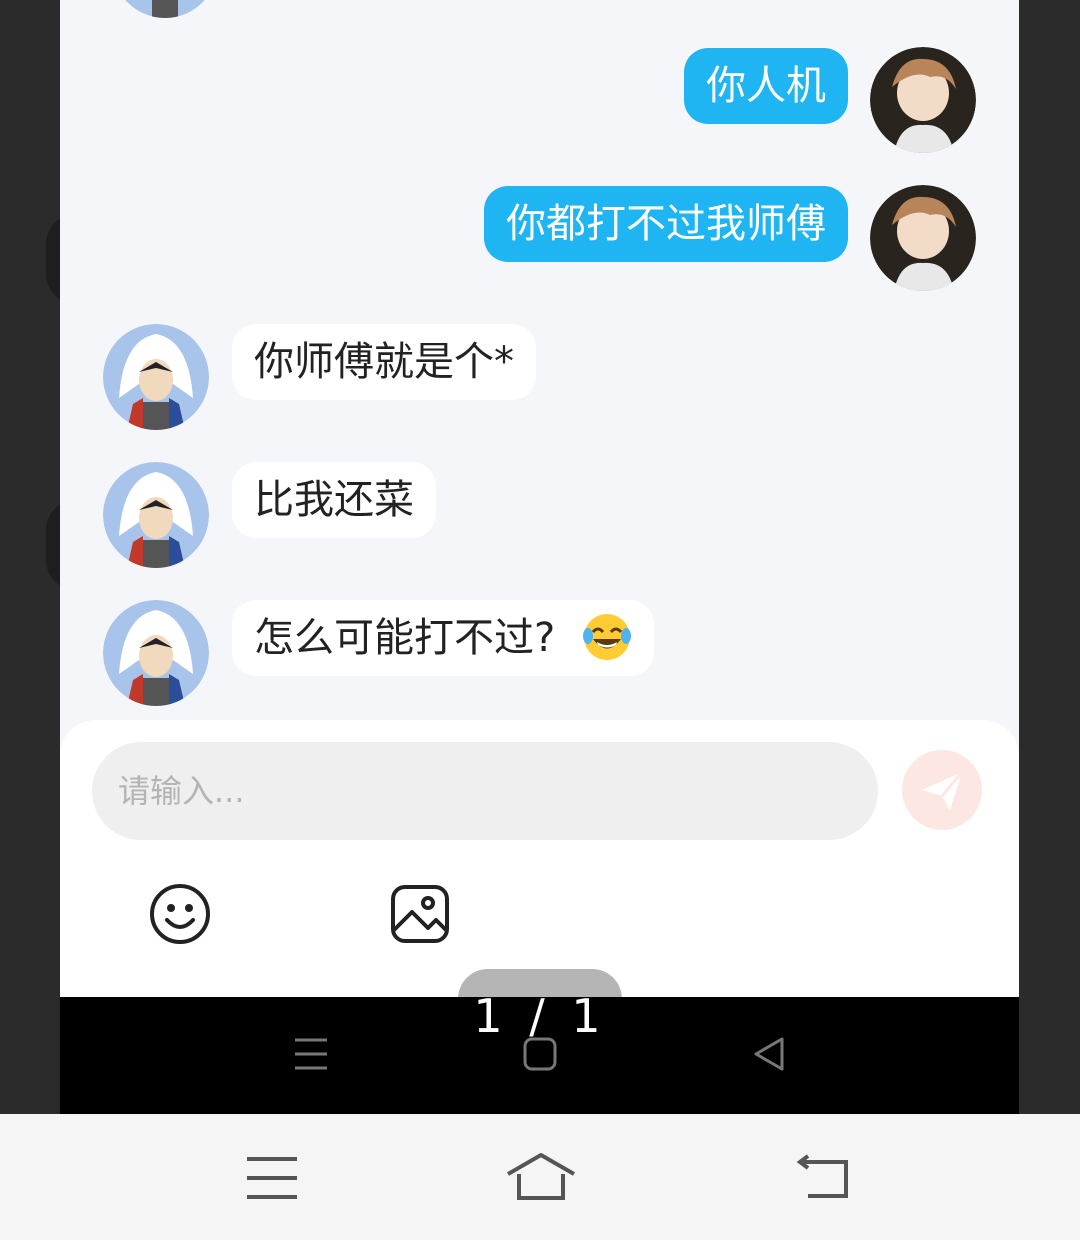 The image size is (1080, 1240). I want to click on send-icon, so click(943, 790).